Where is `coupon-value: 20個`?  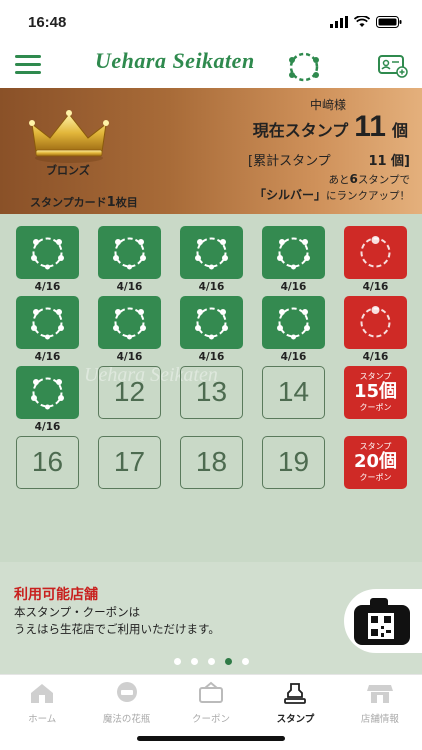
coupon-value: 20個 is located at coordinates (375, 461).